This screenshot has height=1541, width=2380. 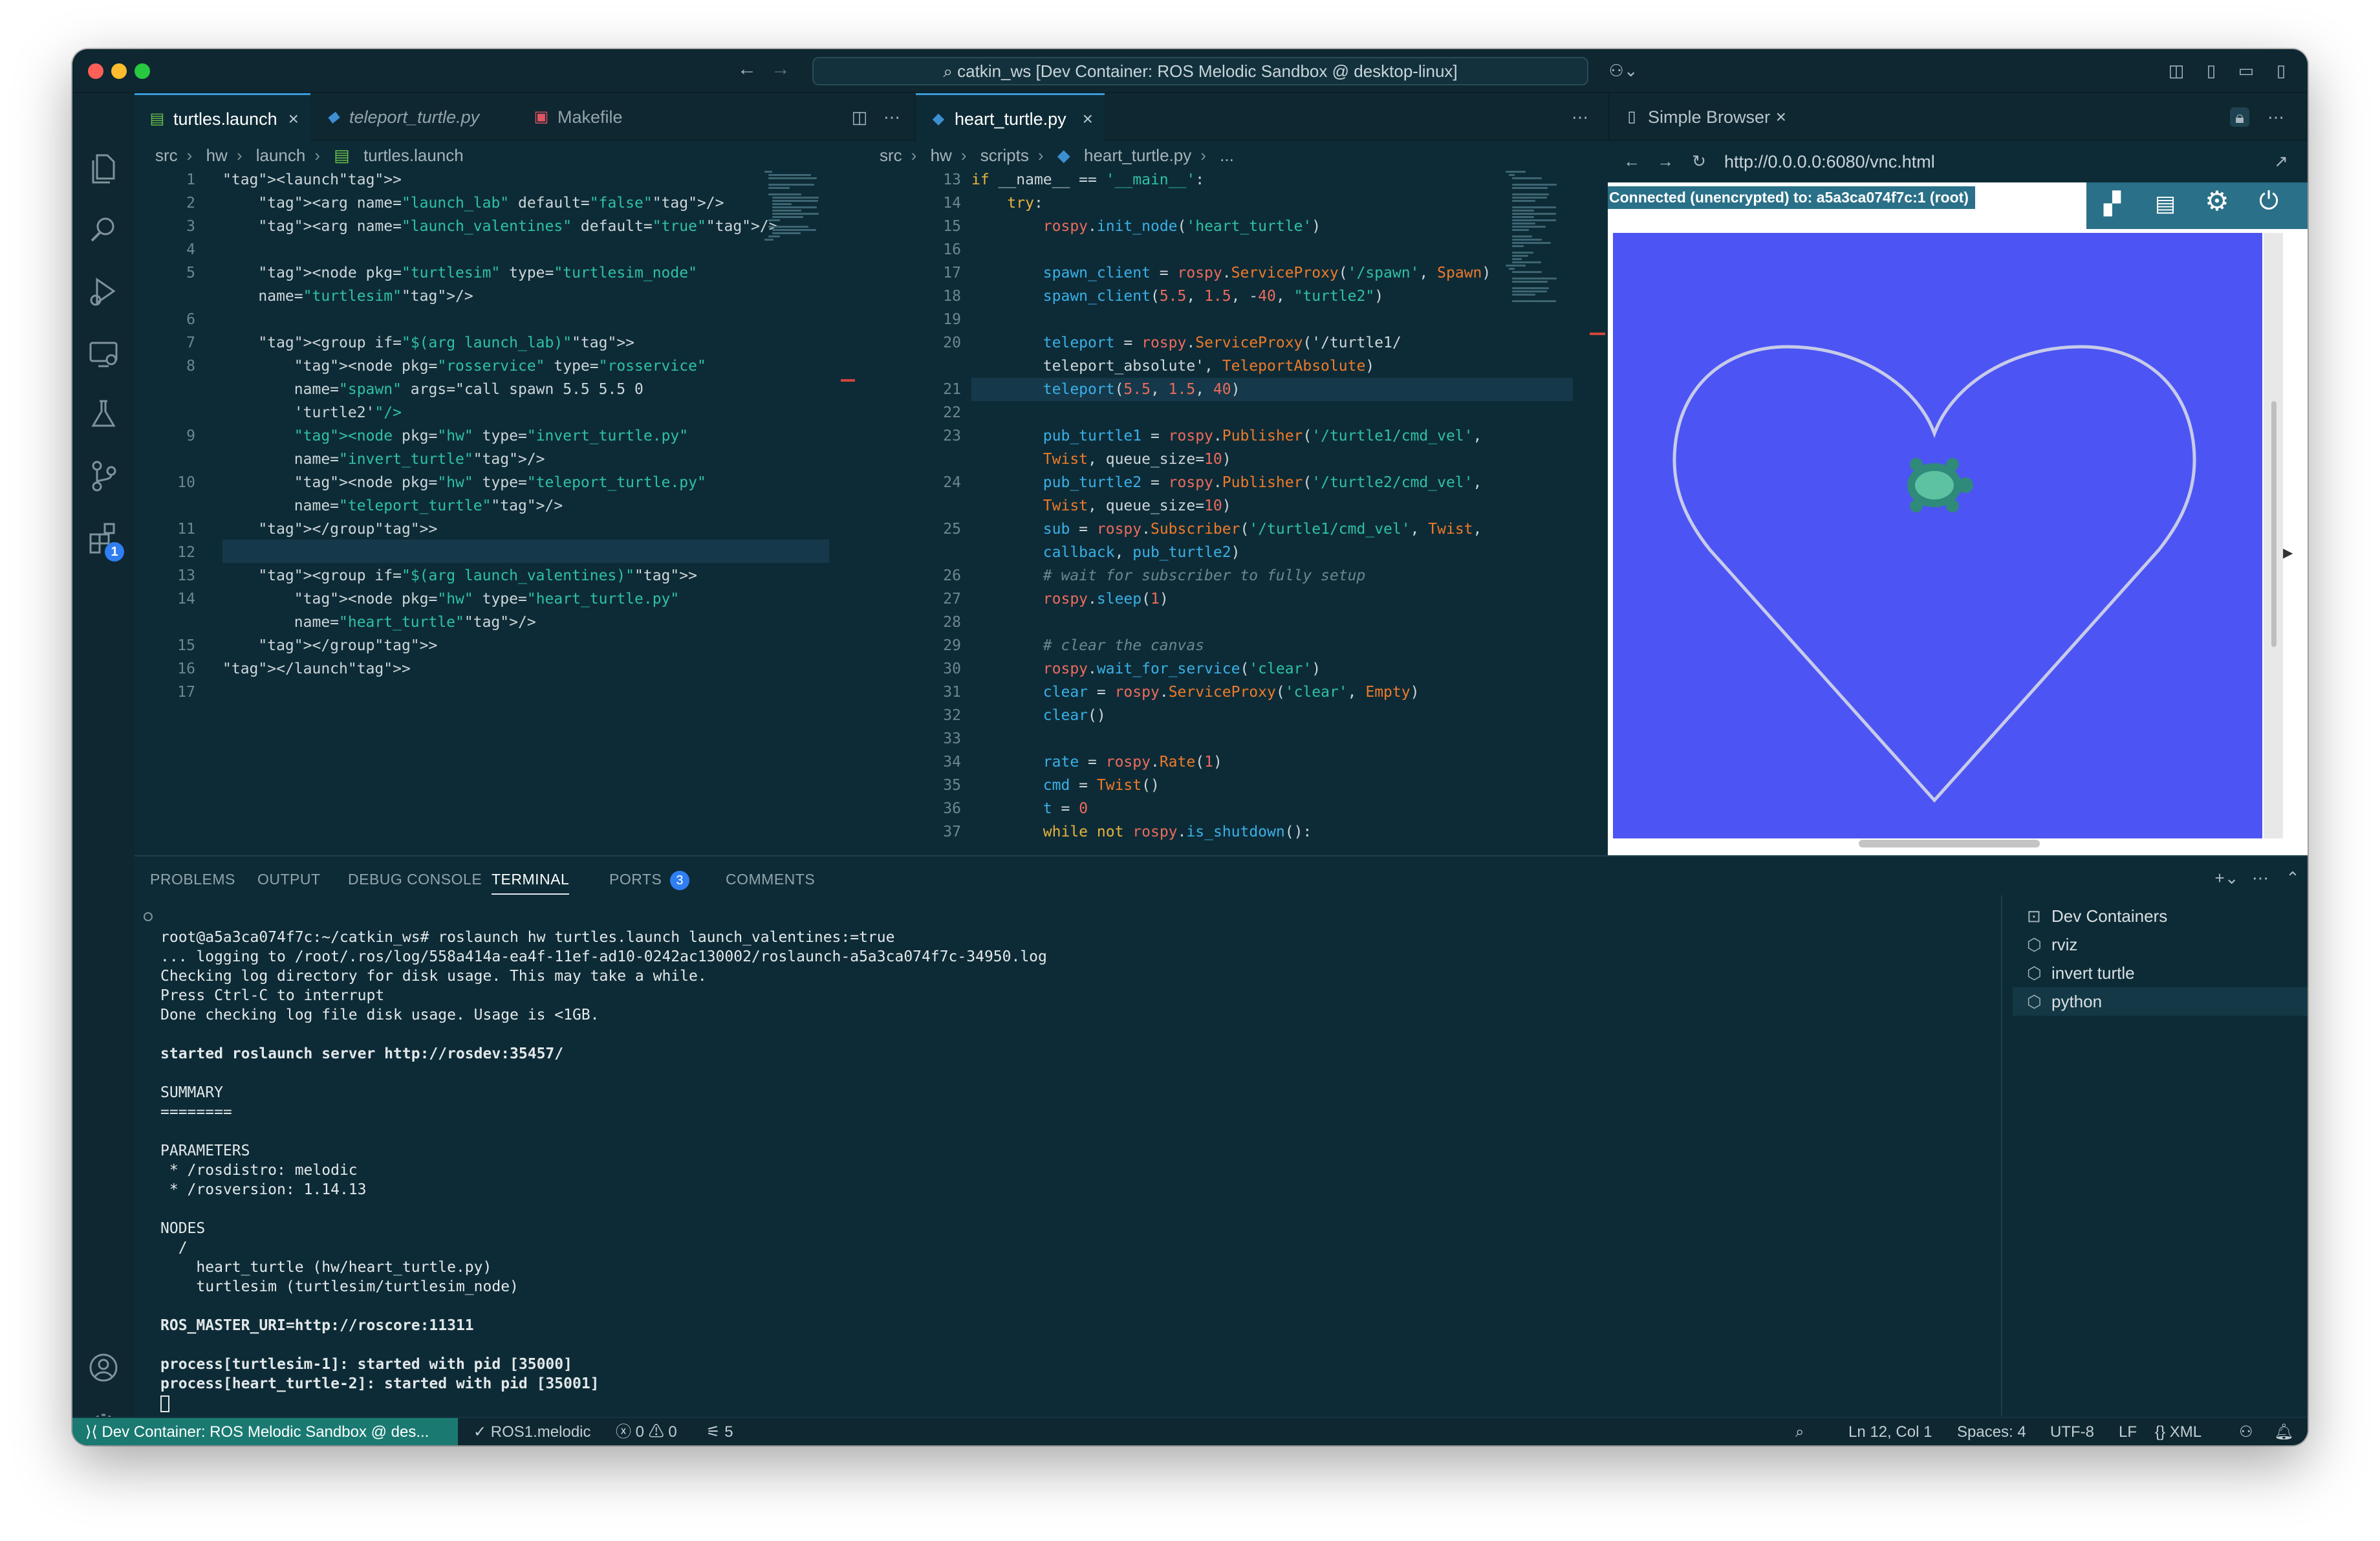 What do you see at coordinates (596, 117) in the screenshot?
I see `tab-makefile: ▣ Makefile` at bounding box center [596, 117].